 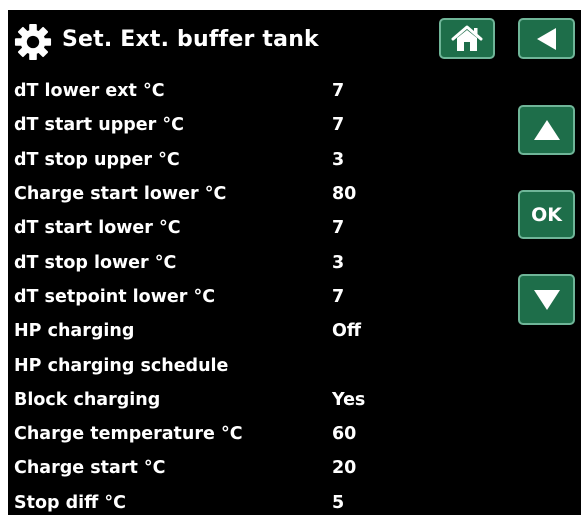 I want to click on setting-label: HP charging, so click(x=74, y=331).